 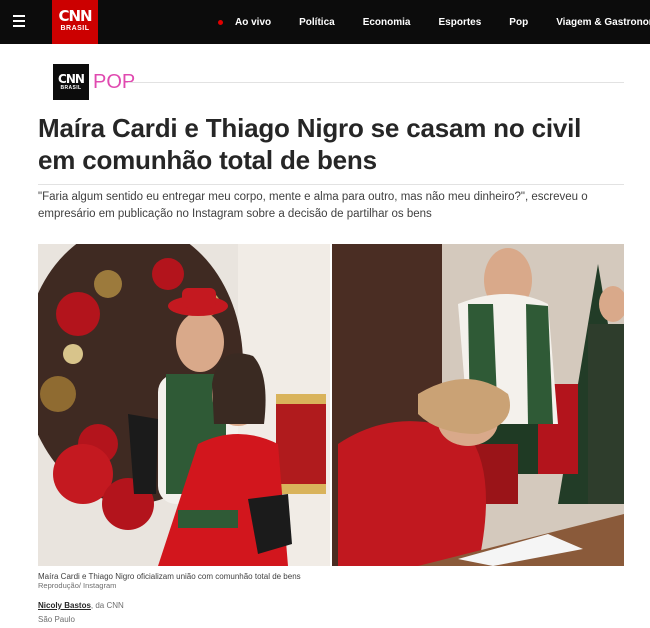 I want to click on nav-item-pop: Pop, so click(x=518, y=22).